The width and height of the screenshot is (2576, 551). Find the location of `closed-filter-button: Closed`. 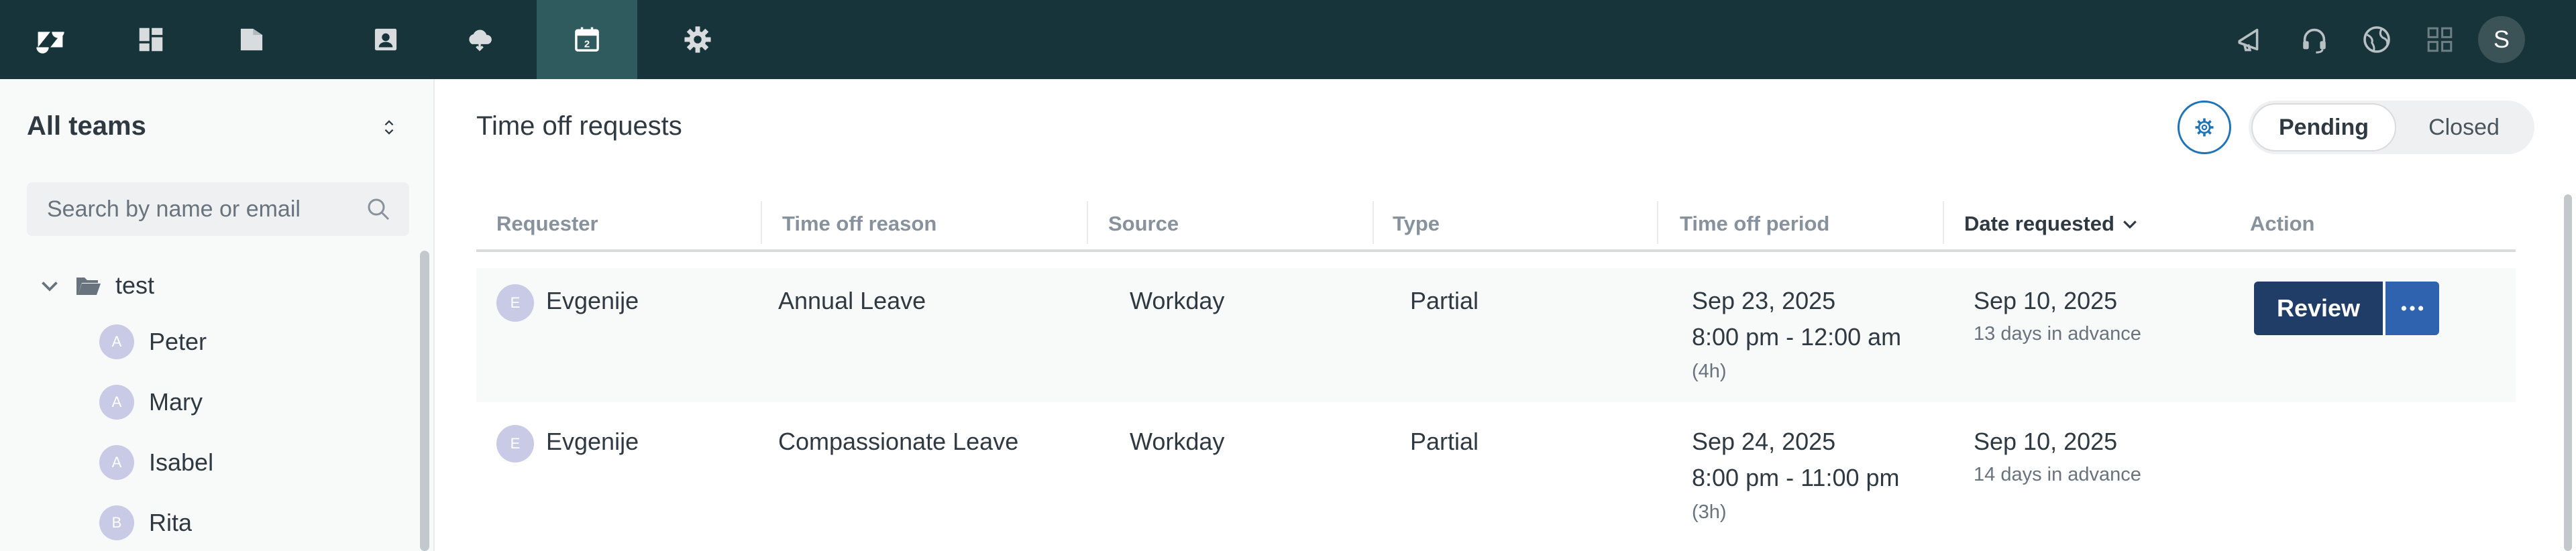

closed-filter-button: Closed is located at coordinates (2464, 127).